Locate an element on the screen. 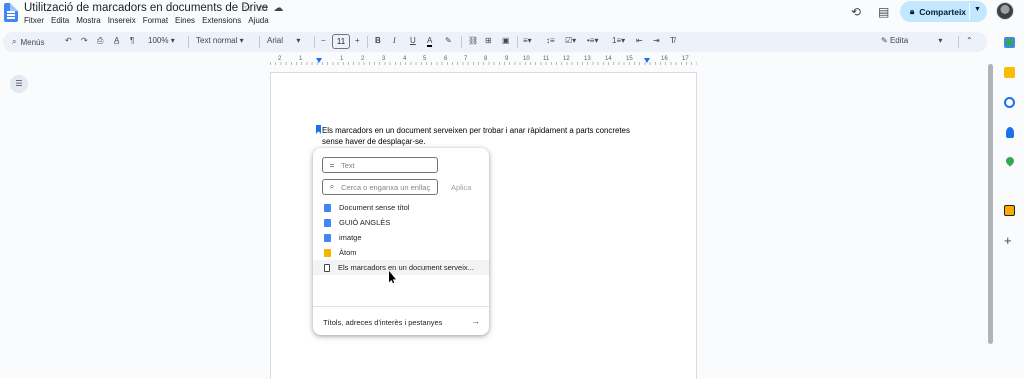 This screenshot has height=379, width=1024. text-color-button: A is located at coordinates (430, 41).